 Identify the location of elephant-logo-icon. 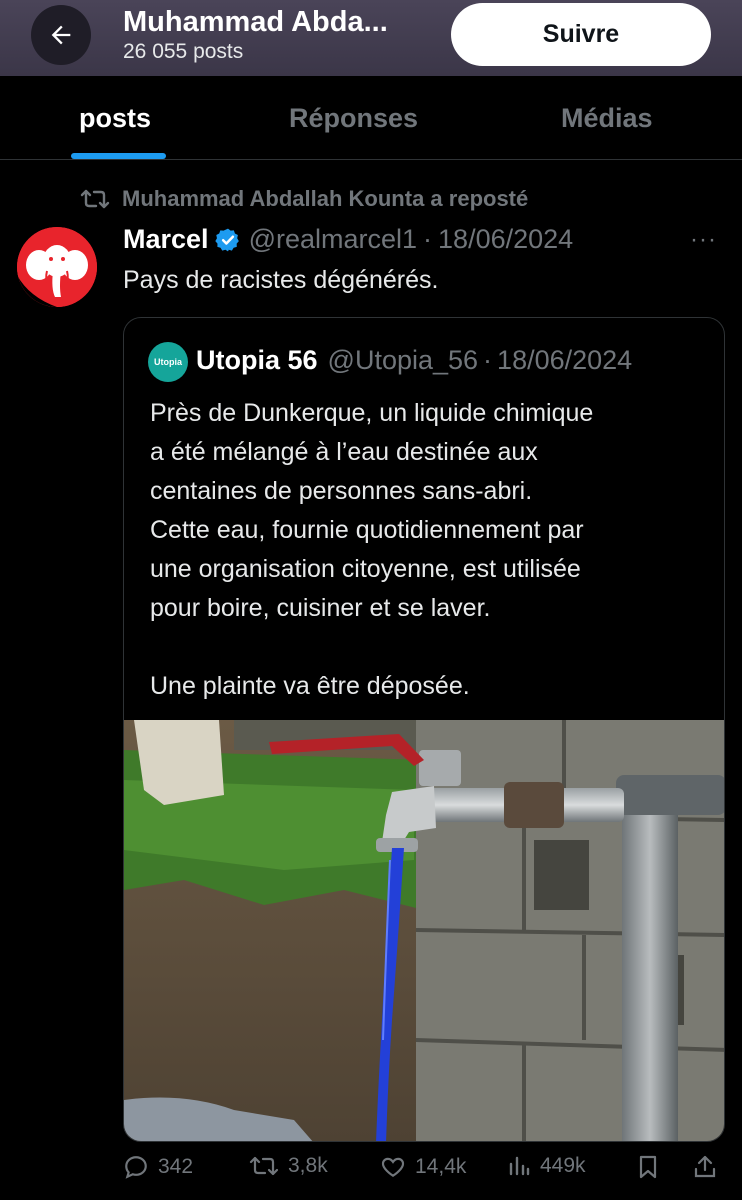
(57, 267).